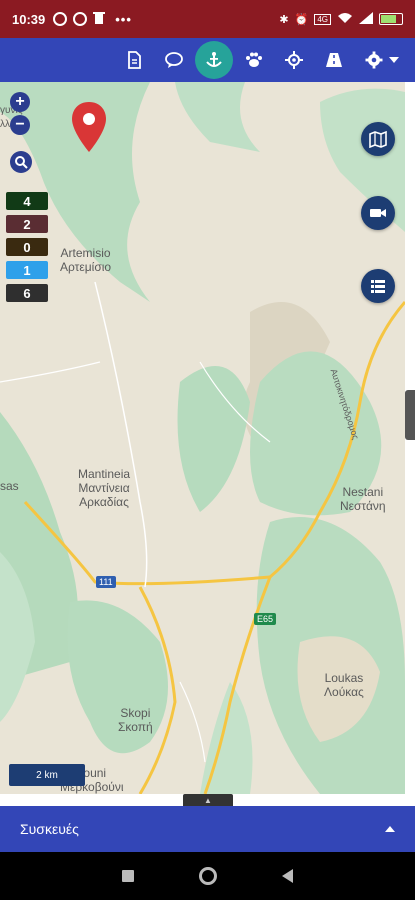  Describe the element at coordinates (9, 486) in the screenshot. I see `place-label-cut-left: sas` at that location.